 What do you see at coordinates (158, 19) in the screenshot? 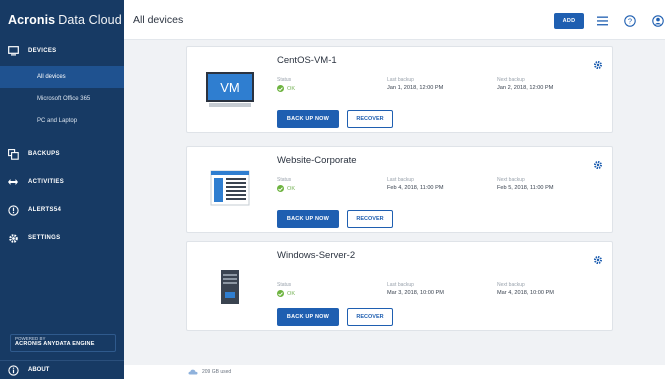
I see `page-title: All devices` at bounding box center [158, 19].